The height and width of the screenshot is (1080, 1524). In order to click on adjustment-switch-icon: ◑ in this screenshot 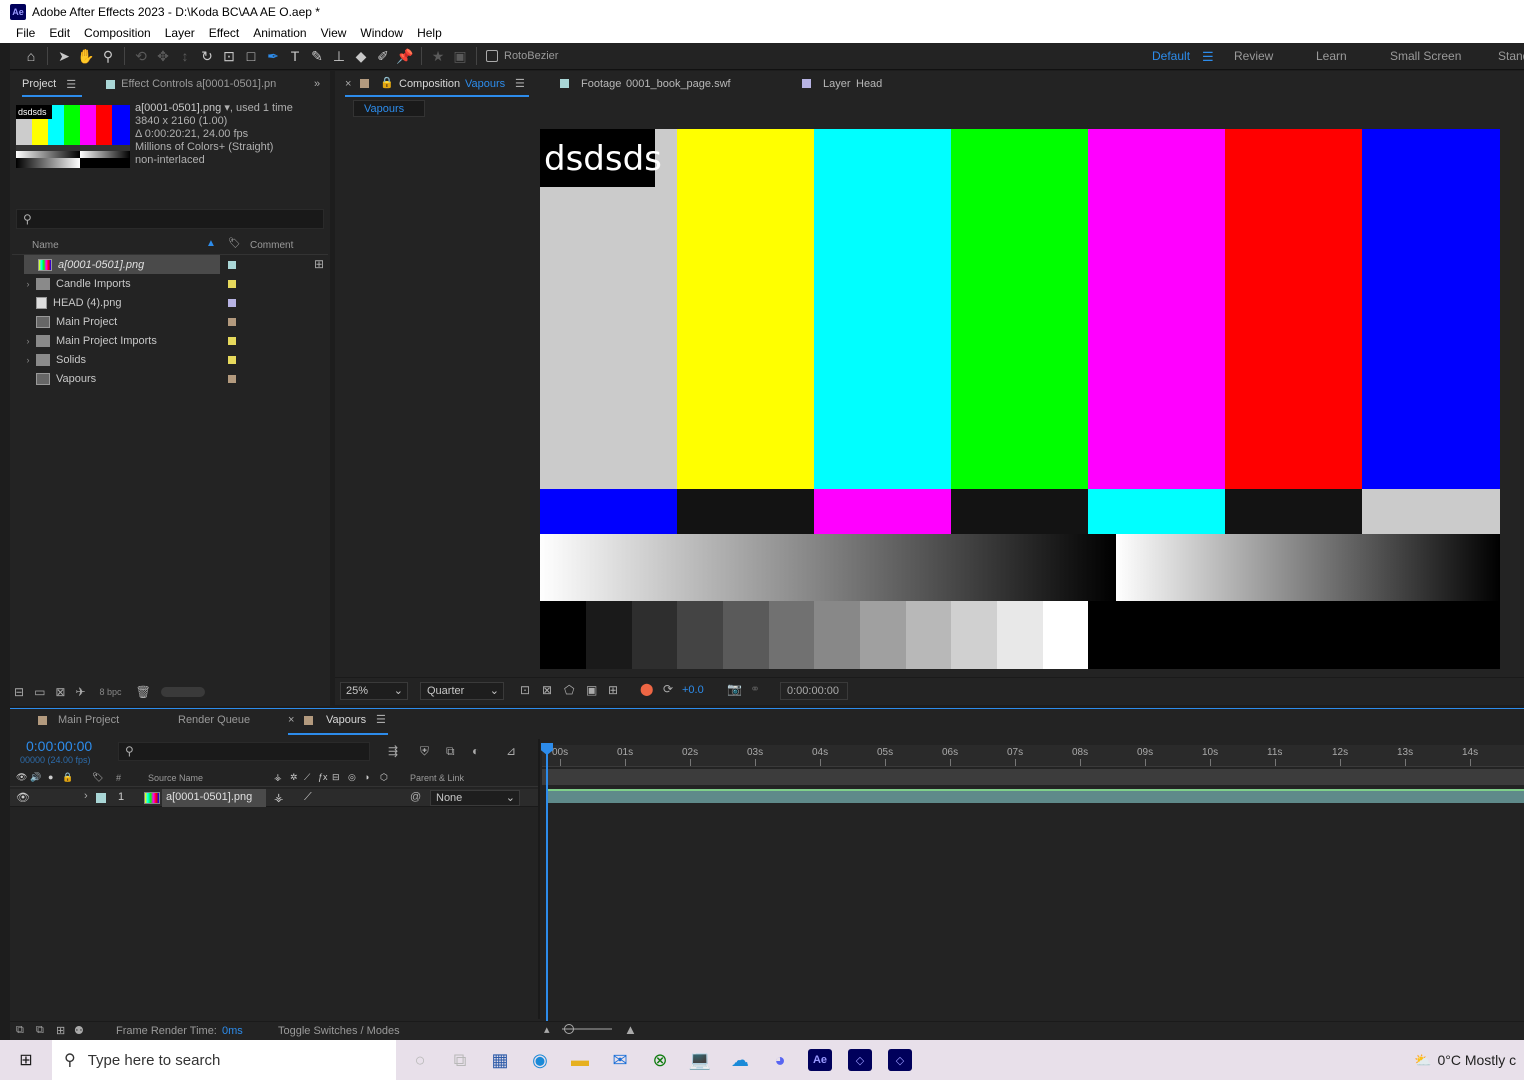, I will do `click(366, 777)`.